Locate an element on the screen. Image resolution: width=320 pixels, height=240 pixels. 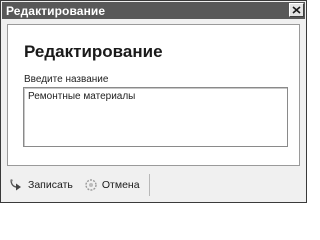
bottom-toolbar: Записать Отмена is located at coordinates (153, 185).